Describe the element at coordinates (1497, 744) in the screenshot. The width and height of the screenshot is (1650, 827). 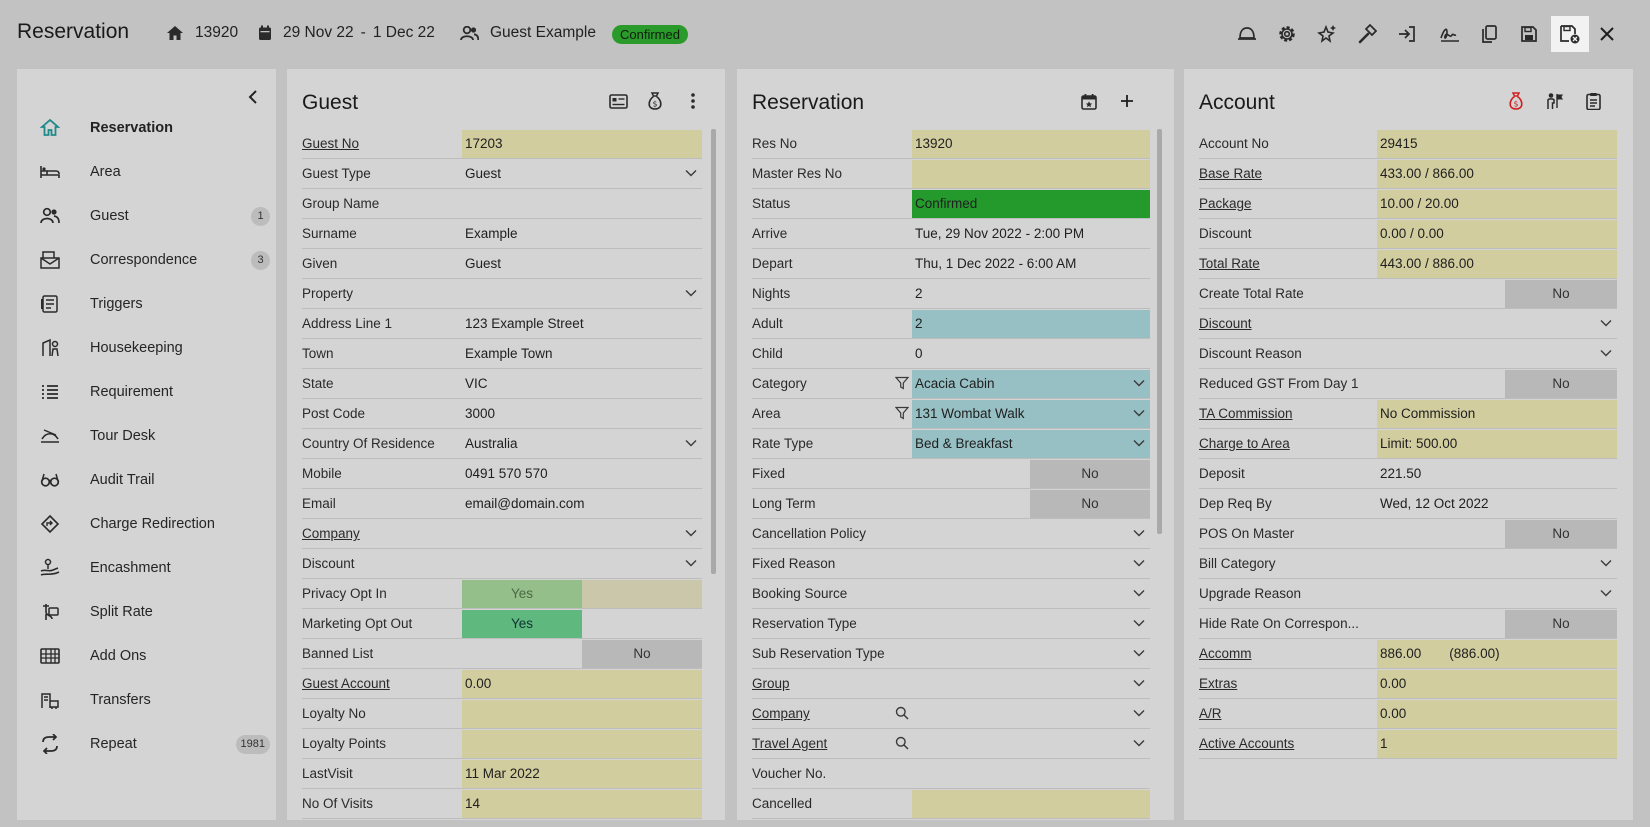
I see `field-value: 1` at that location.